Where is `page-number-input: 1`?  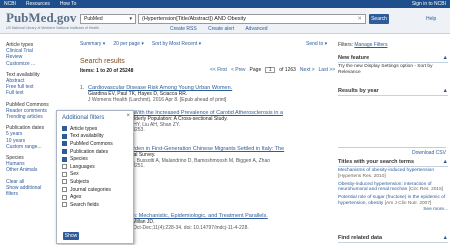
page-number-input: 1 is located at coordinates (270, 70).